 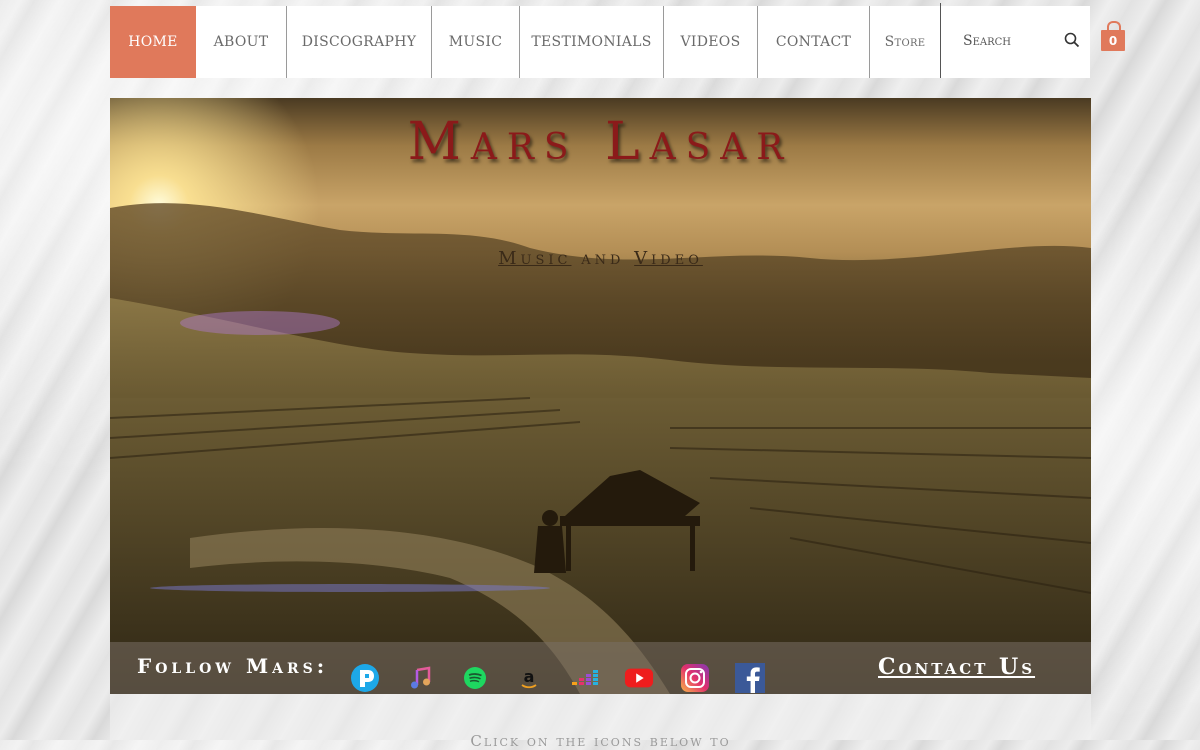 What do you see at coordinates (603, 258) in the screenshot?
I see `subtitle-joiner: and` at bounding box center [603, 258].